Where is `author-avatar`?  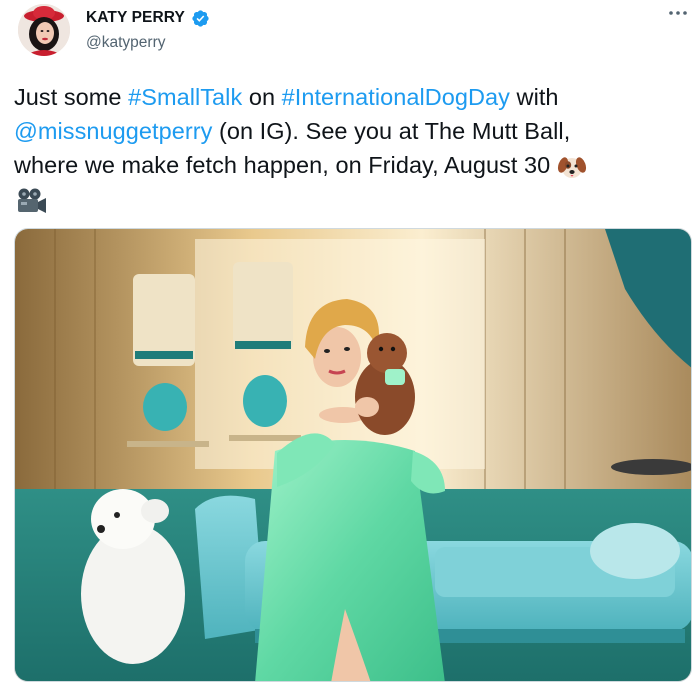
author-avatar is located at coordinates (44, 30).